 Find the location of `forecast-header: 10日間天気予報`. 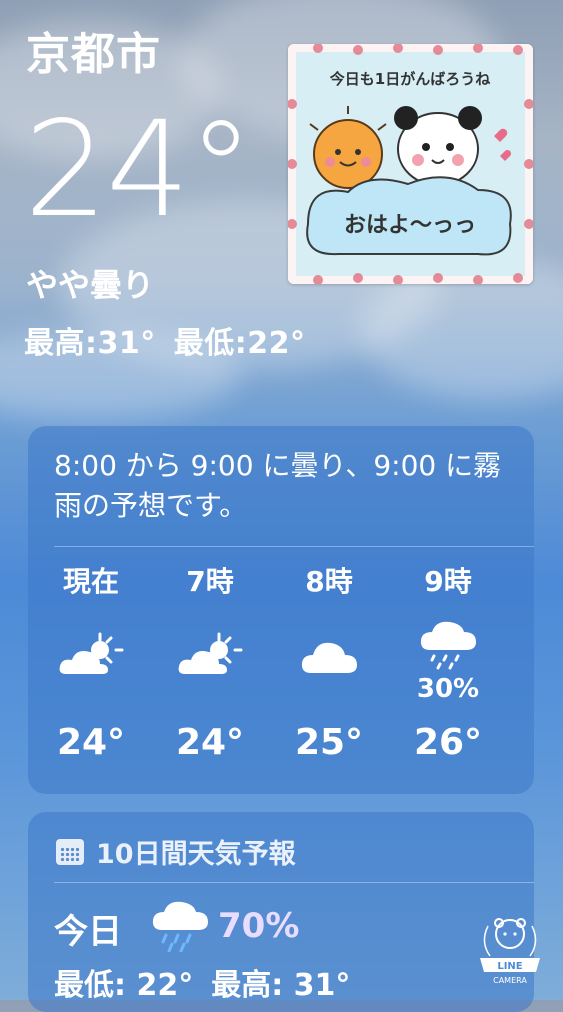

forecast-header: 10日間天気予報 is located at coordinates (176, 851).